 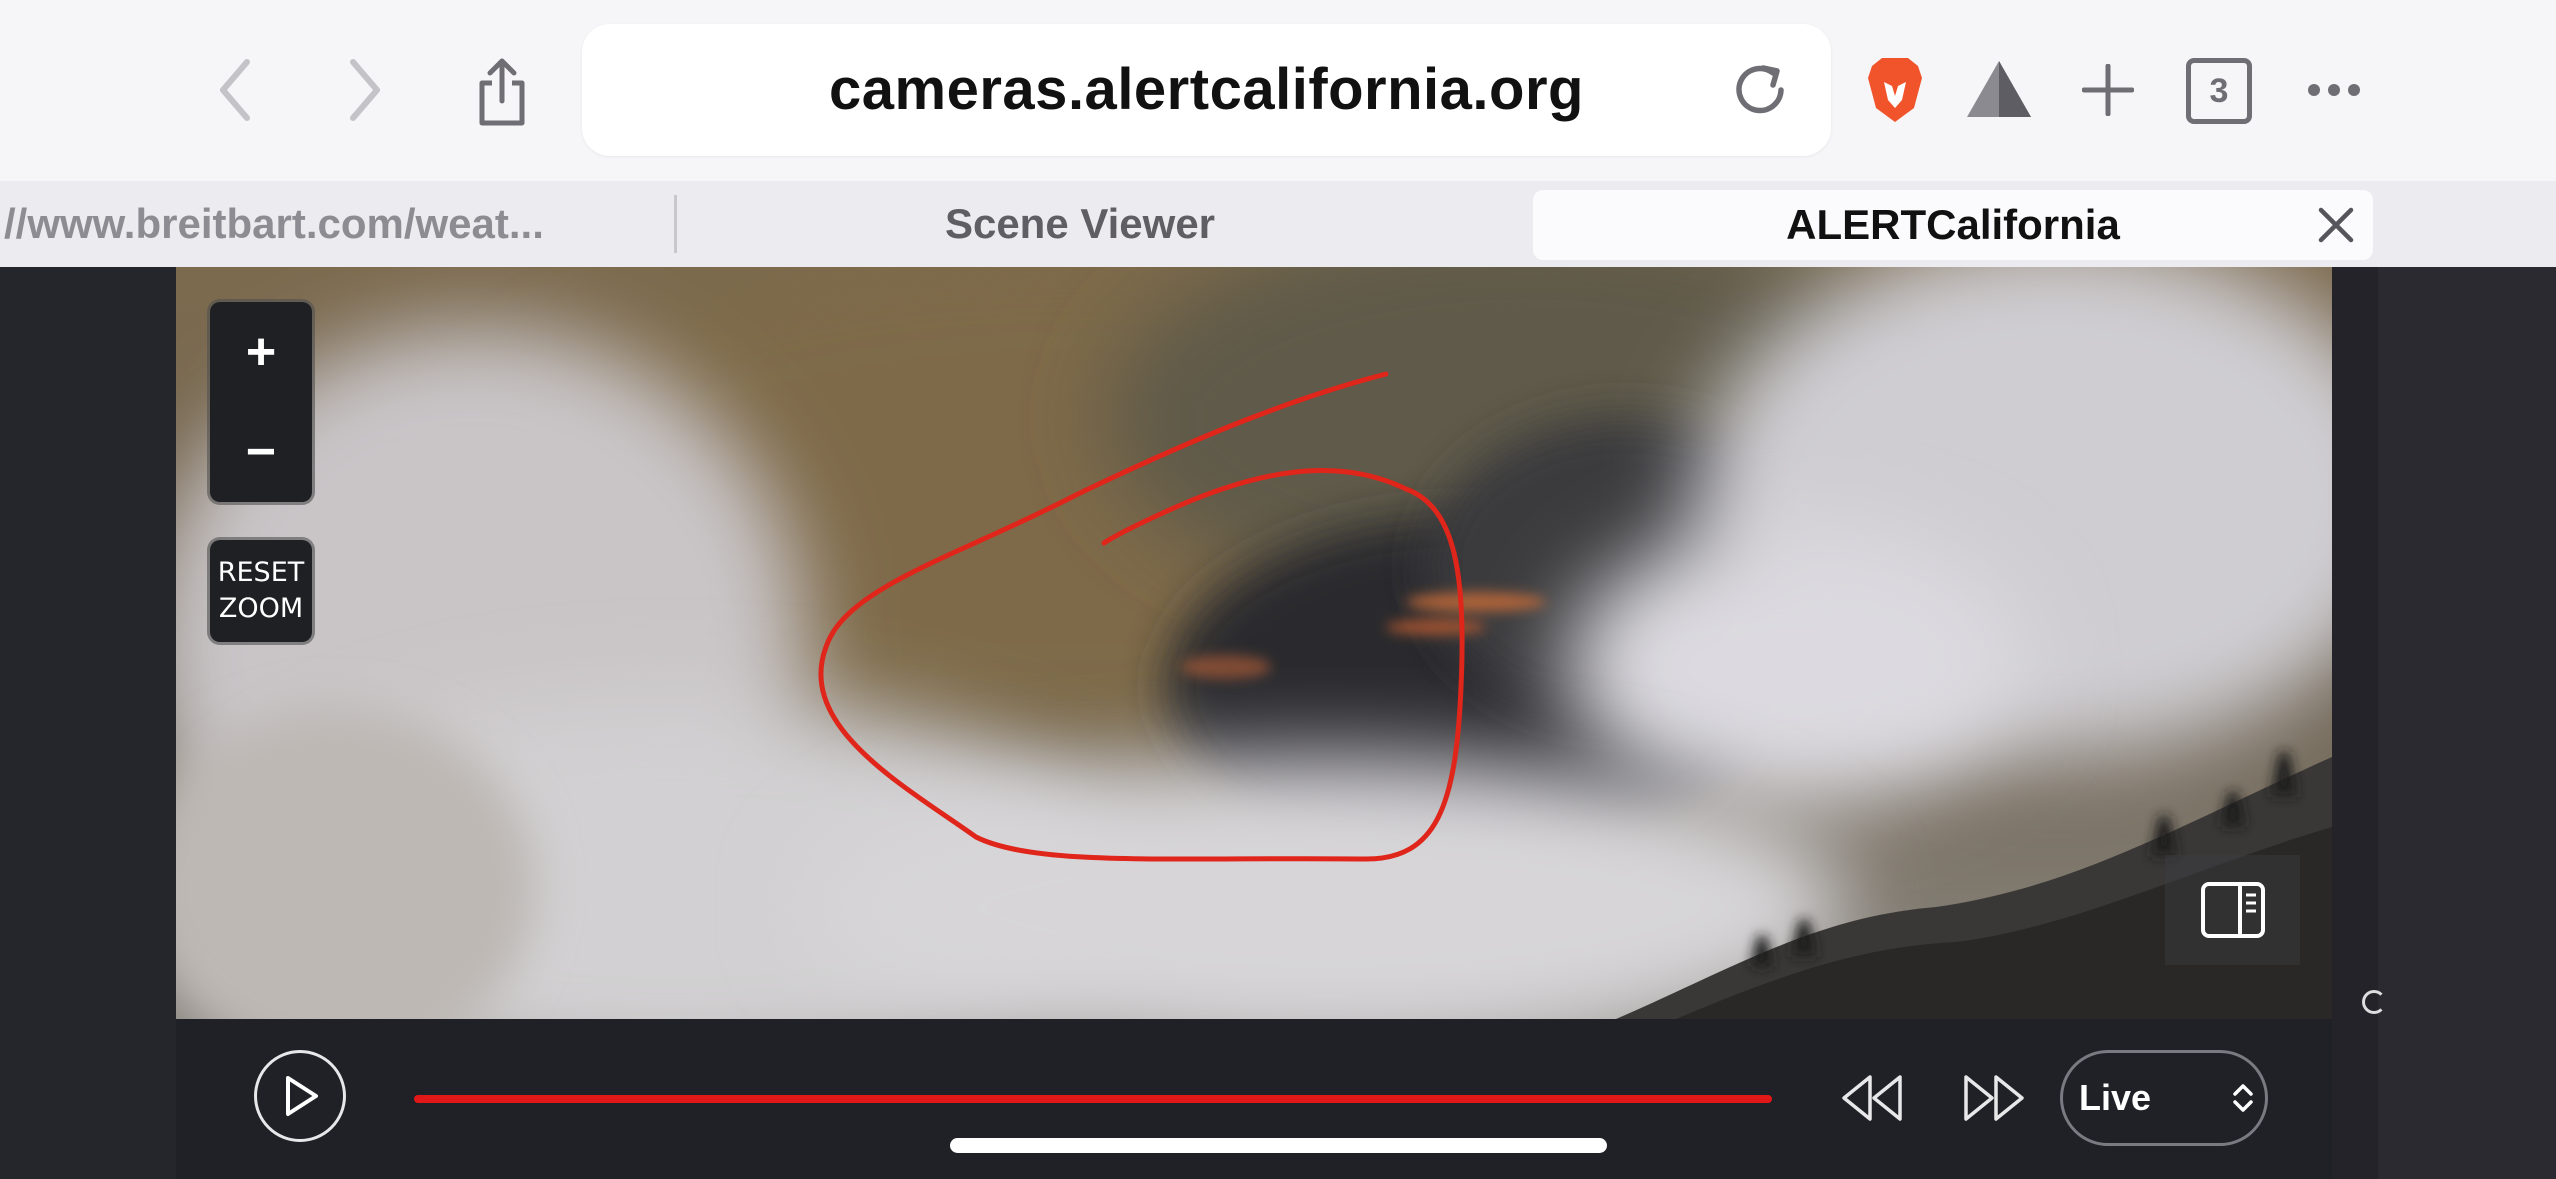 What do you see at coordinates (2334, 90) in the screenshot?
I see `more-icon` at bounding box center [2334, 90].